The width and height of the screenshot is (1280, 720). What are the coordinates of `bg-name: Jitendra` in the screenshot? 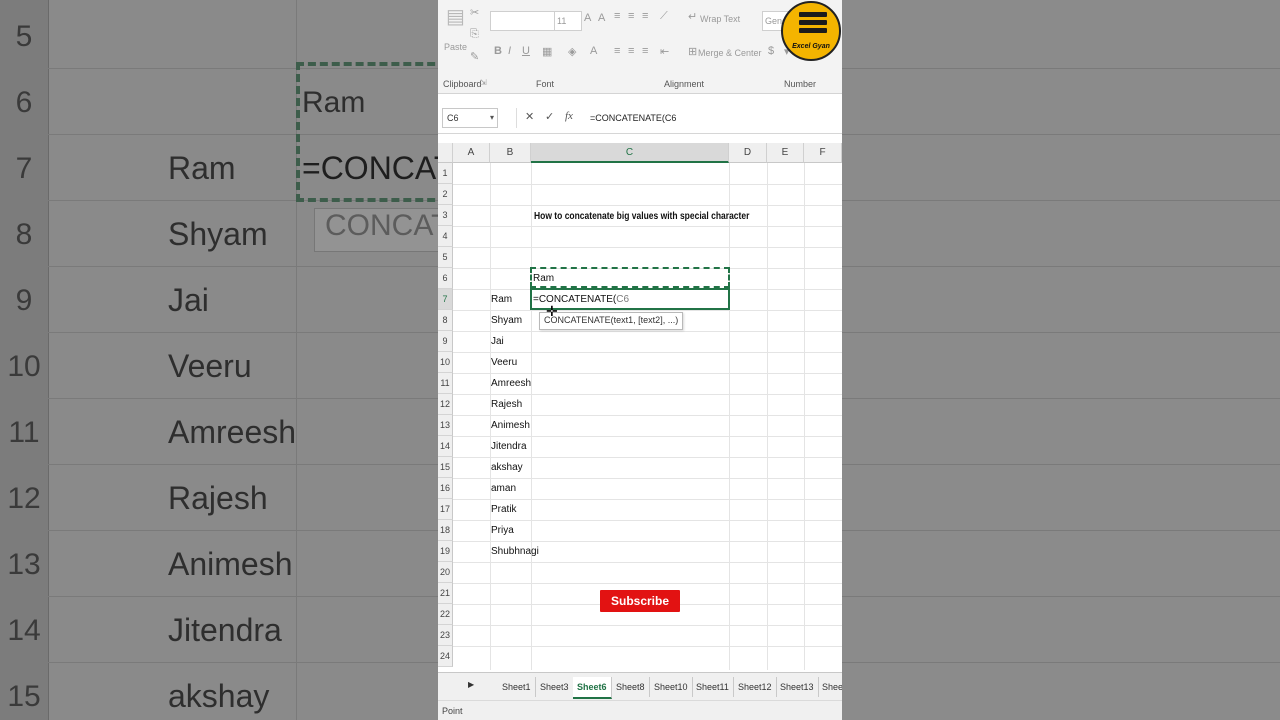 It's located at (225, 630).